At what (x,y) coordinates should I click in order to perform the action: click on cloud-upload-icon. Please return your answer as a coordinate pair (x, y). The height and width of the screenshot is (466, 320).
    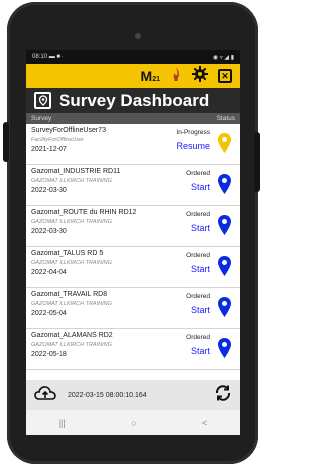
    Looking at the image, I should click on (45, 395).